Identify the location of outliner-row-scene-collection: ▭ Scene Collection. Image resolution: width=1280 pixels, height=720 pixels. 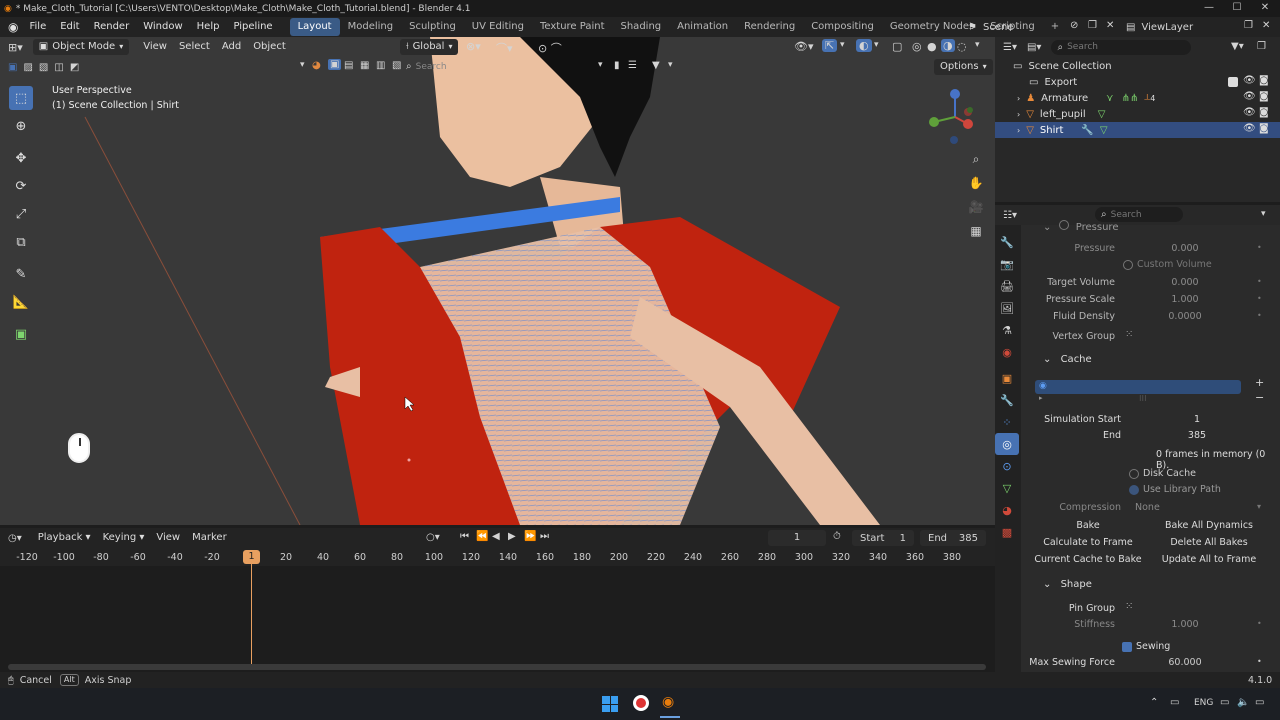
(1137, 66).